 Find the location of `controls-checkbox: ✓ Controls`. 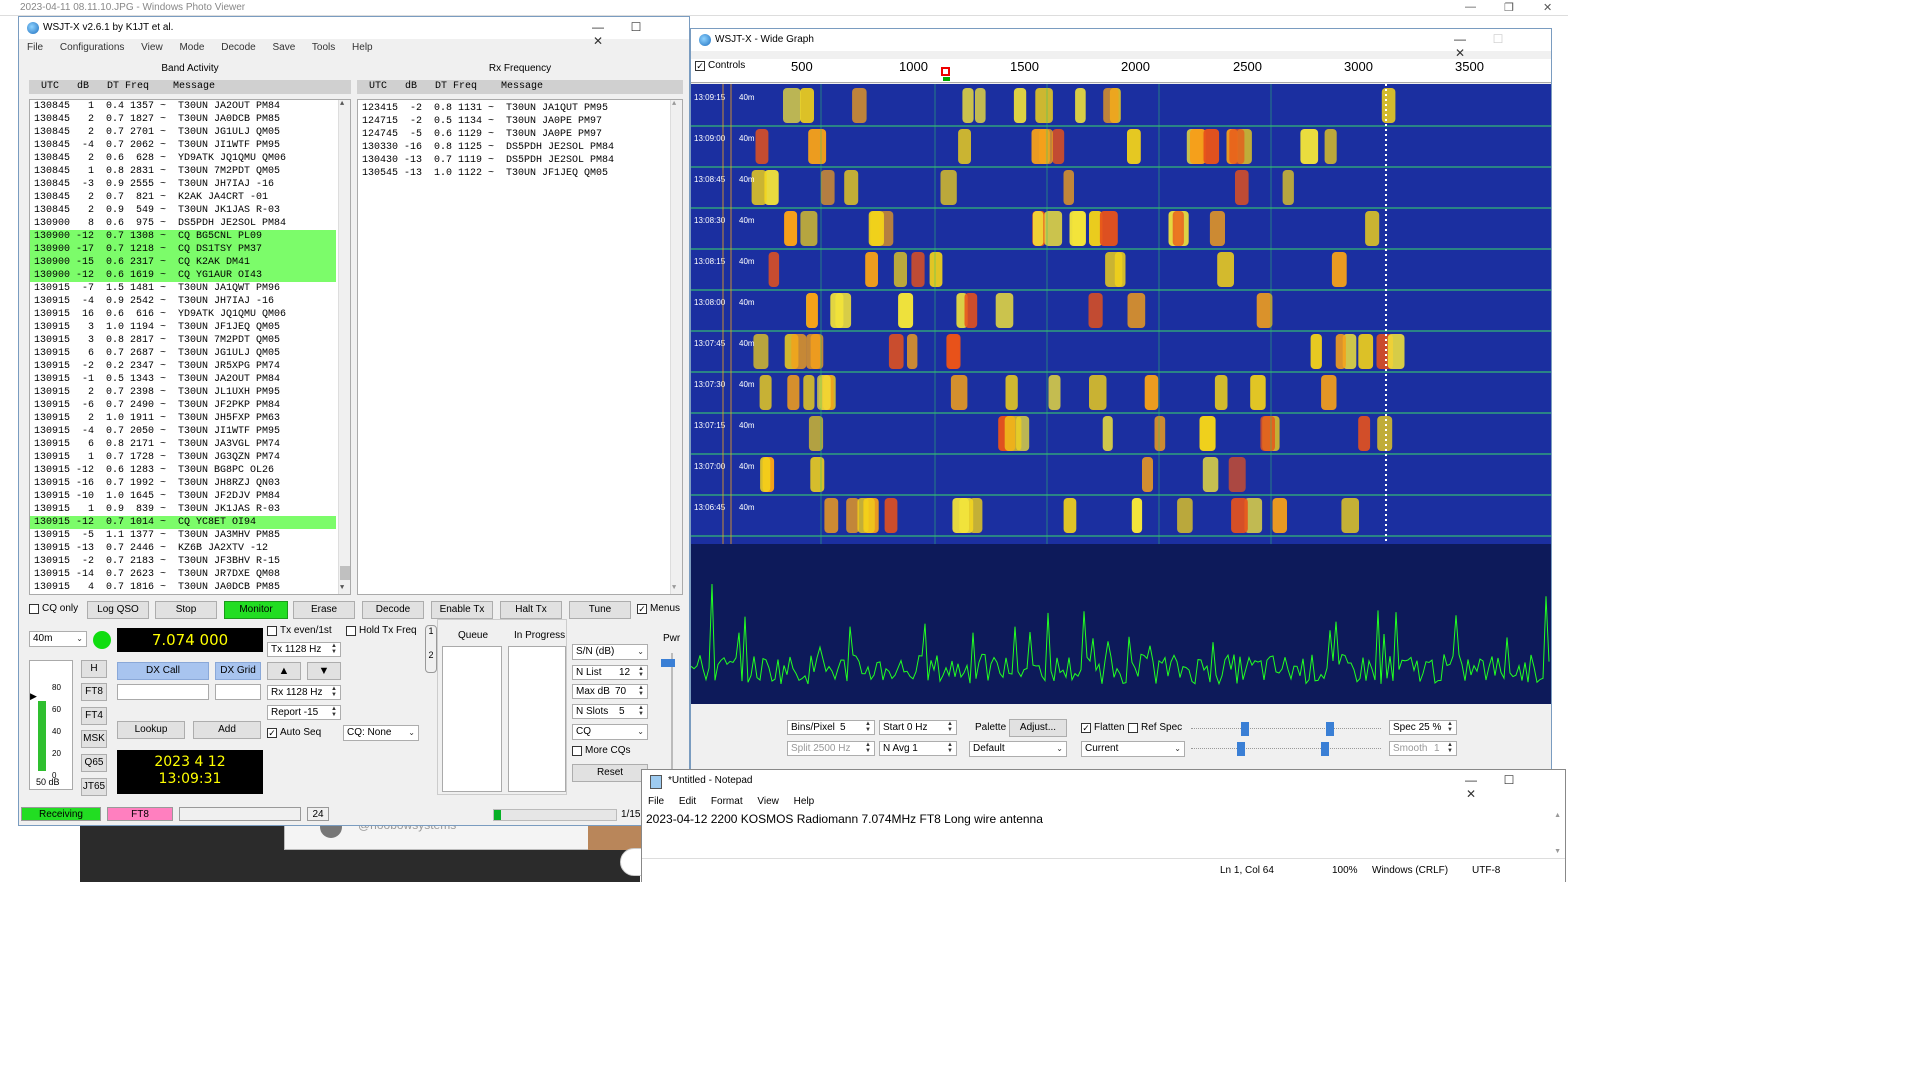

controls-checkbox: ✓ Controls is located at coordinates (720, 65).